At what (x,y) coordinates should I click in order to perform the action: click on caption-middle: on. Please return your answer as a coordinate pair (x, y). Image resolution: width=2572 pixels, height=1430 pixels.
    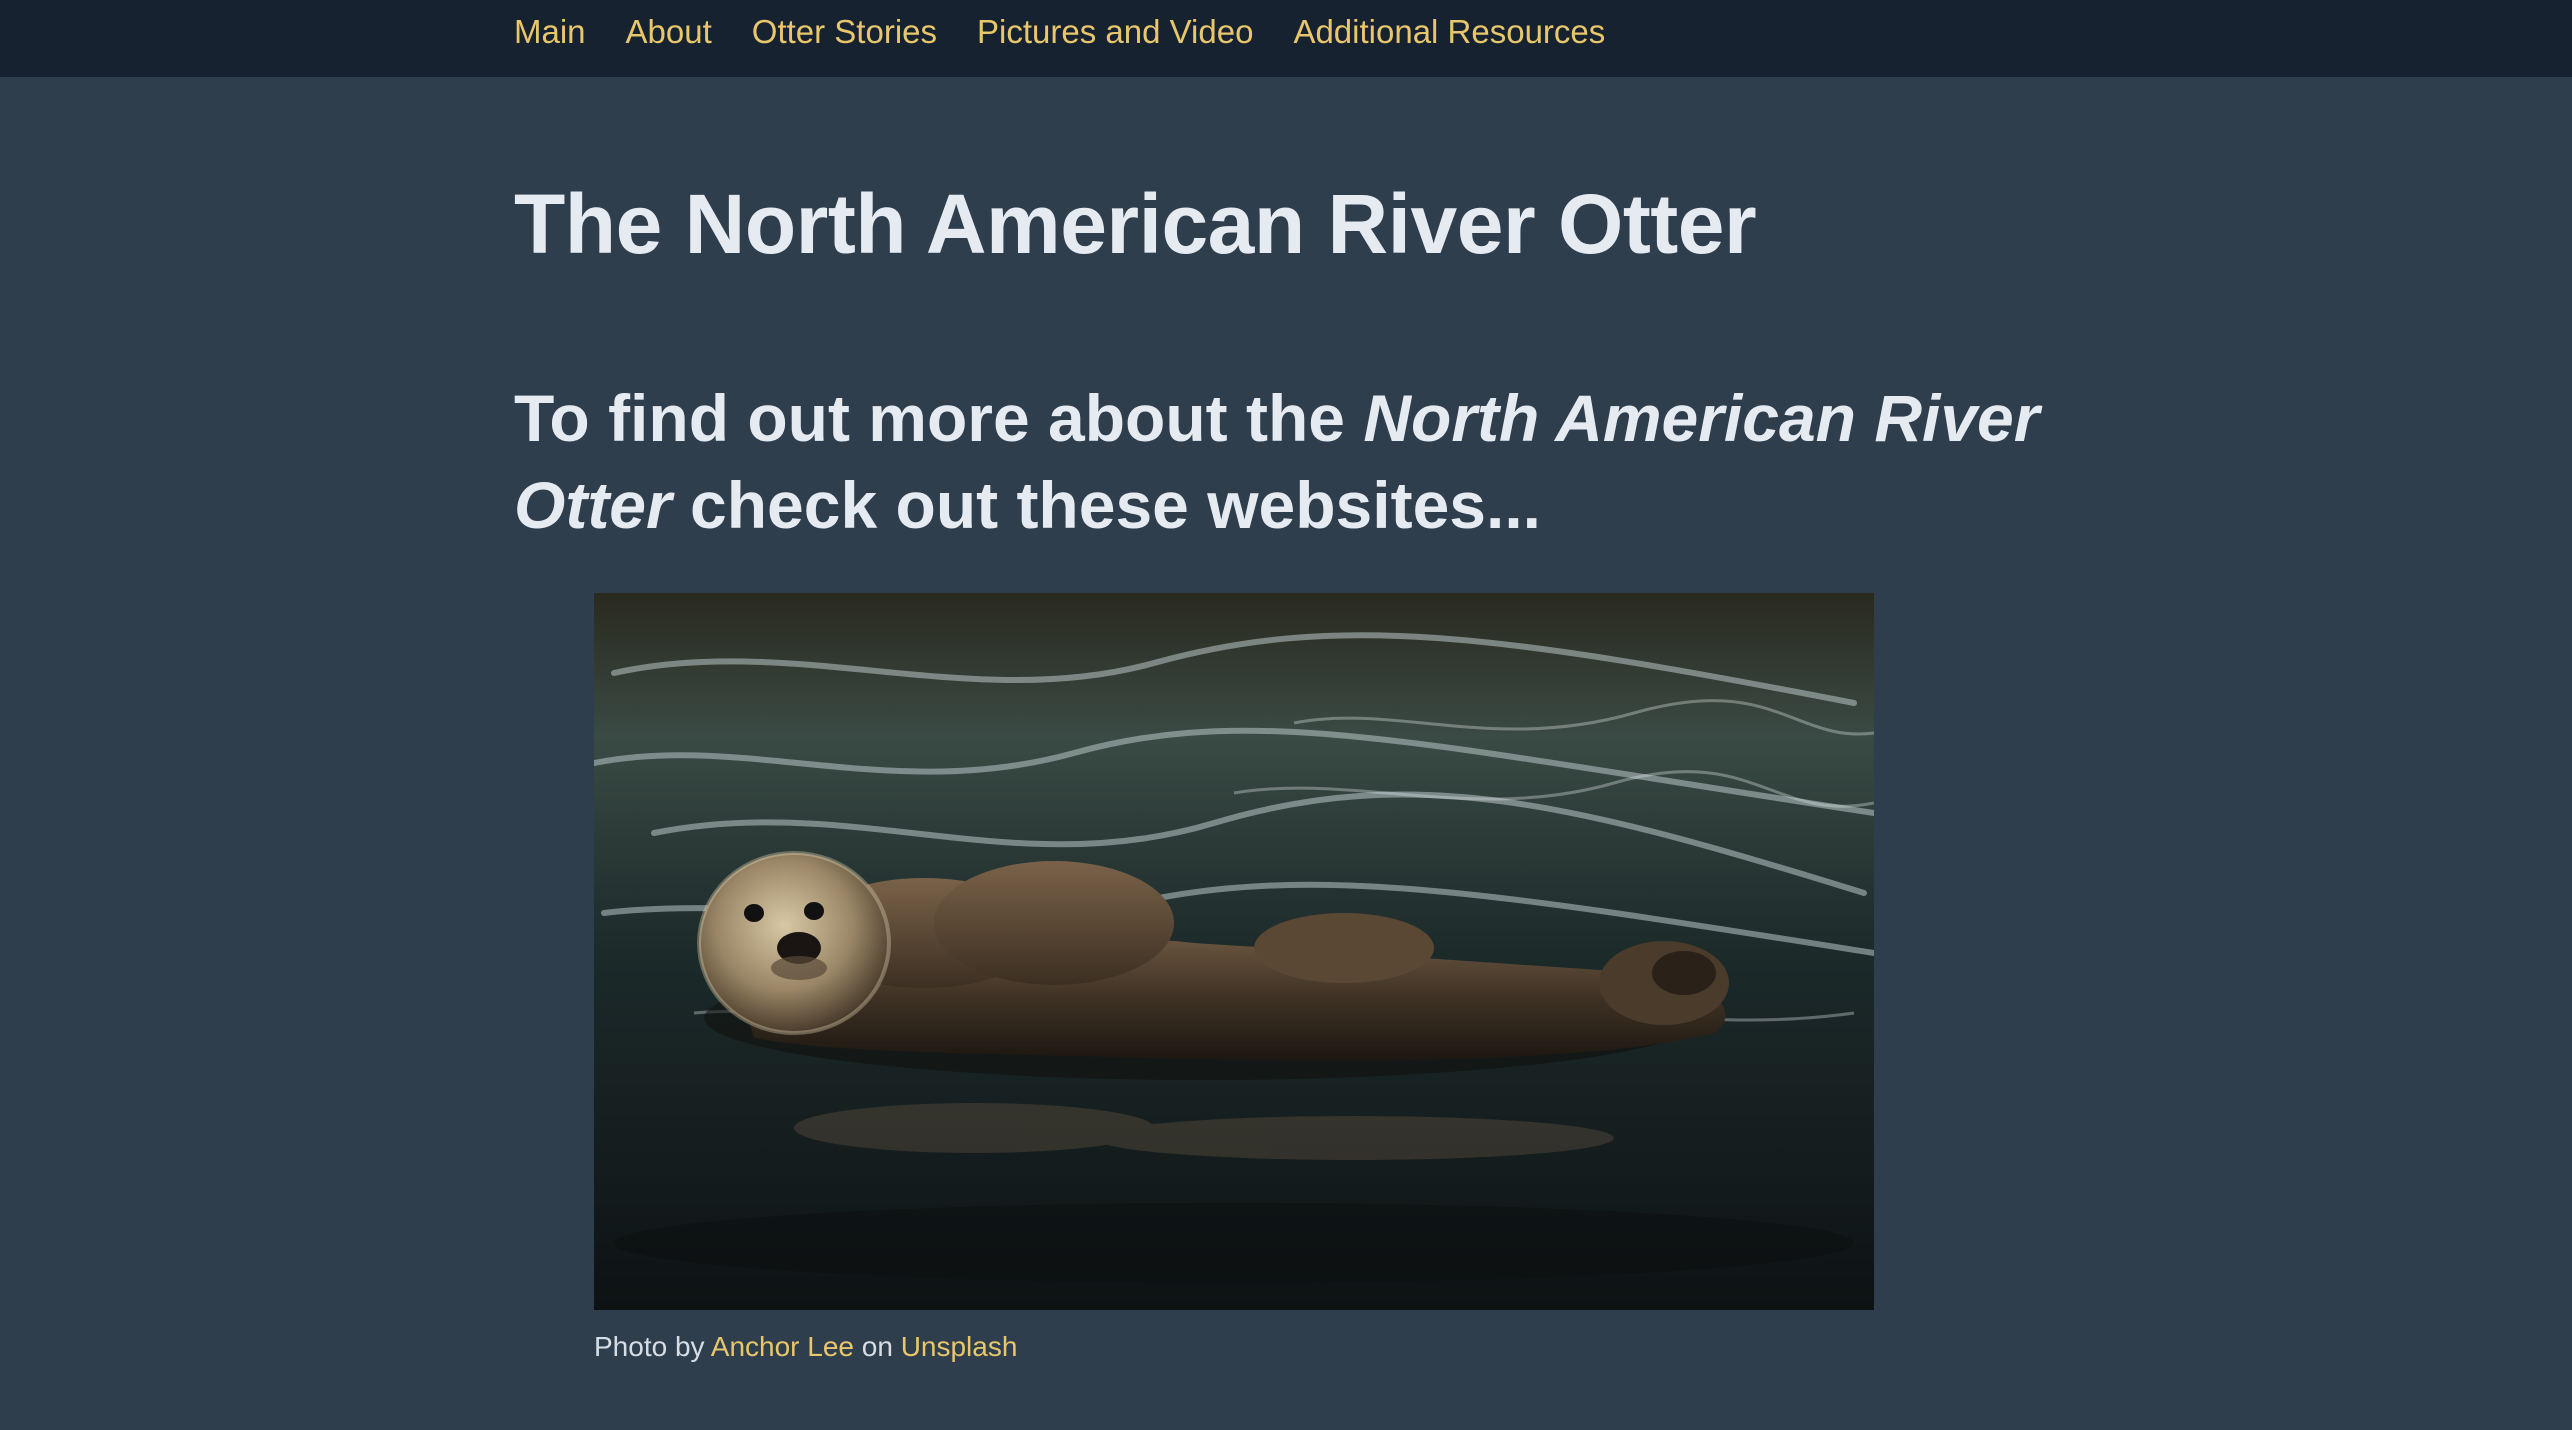
    Looking at the image, I should click on (877, 1346).